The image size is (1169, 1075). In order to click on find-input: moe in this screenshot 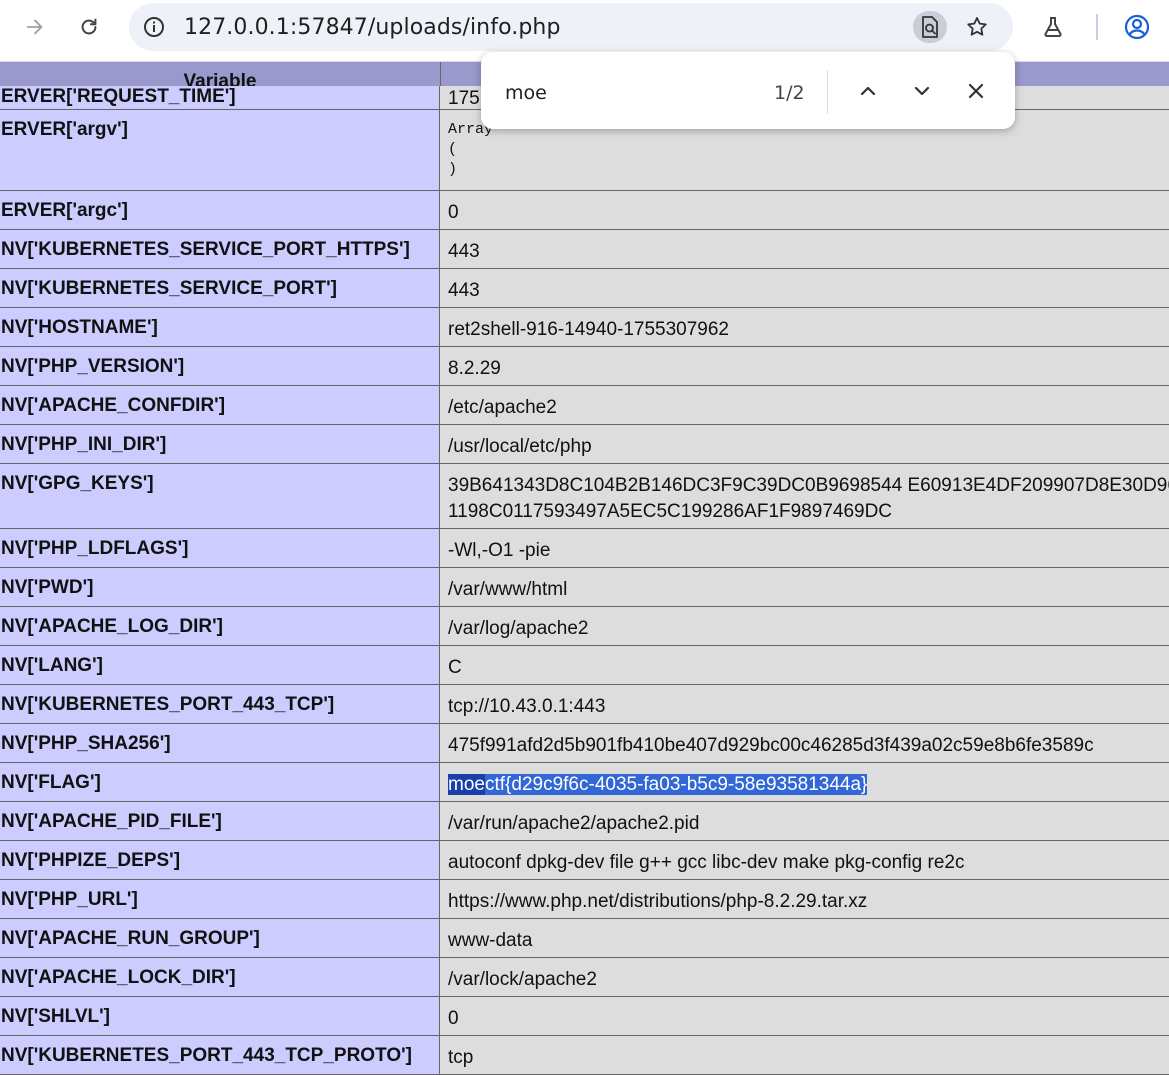, I will do `click(526, 93)`.